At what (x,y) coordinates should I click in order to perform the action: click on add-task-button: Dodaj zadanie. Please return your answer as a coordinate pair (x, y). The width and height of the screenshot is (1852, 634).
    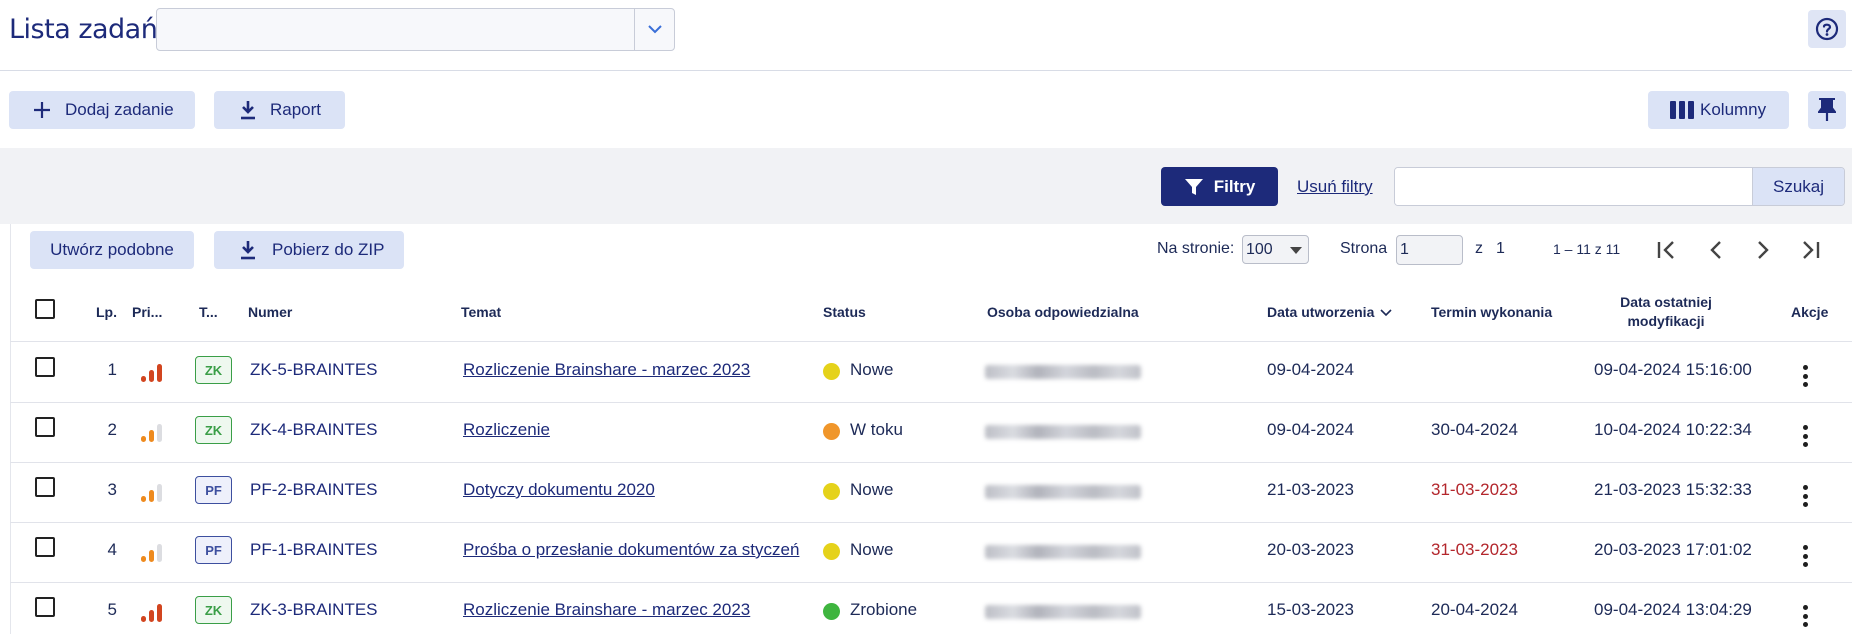
    Looking at the image, I should click on (102, 110).